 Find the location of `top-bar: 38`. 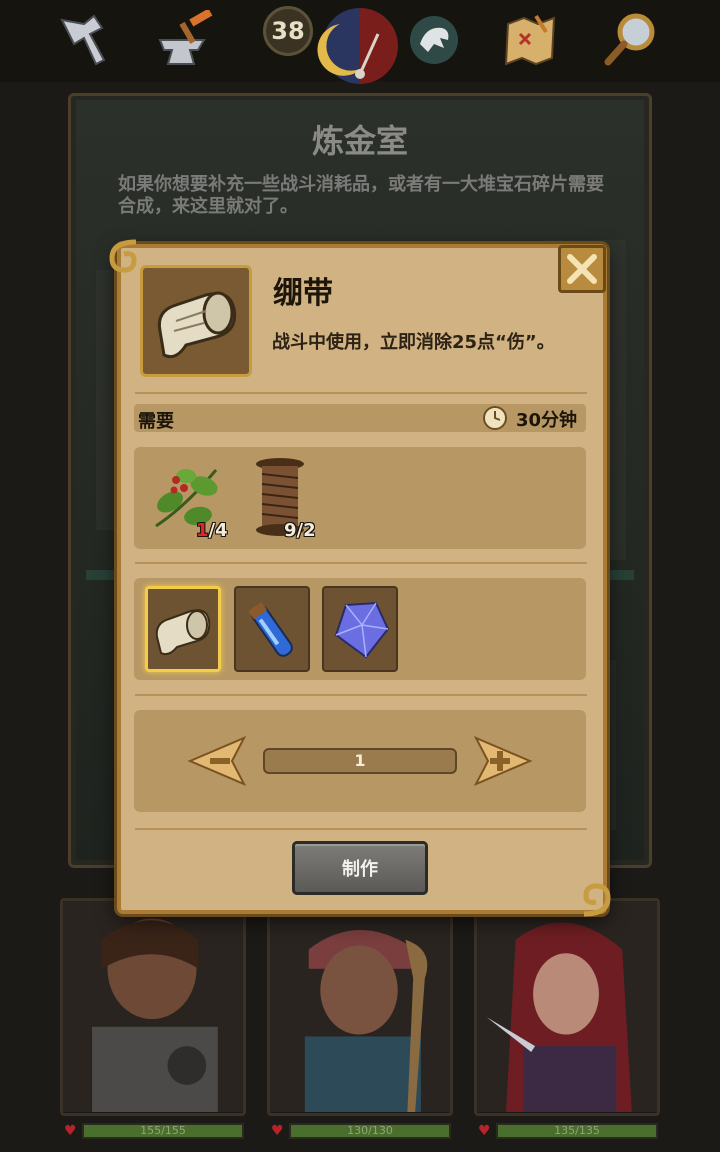

top-bar: 38 is located at coordinates (360, 42).